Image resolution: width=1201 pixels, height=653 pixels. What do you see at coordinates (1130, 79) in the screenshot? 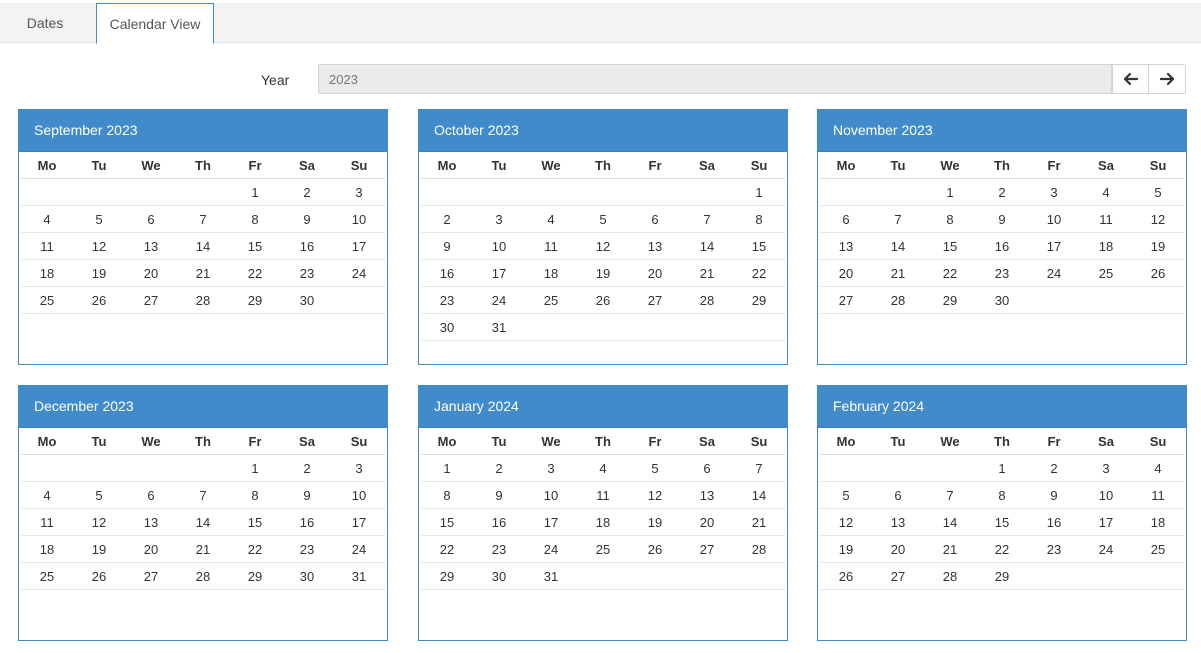
I see `prev-year-button` at bounding box center [1130, 79].